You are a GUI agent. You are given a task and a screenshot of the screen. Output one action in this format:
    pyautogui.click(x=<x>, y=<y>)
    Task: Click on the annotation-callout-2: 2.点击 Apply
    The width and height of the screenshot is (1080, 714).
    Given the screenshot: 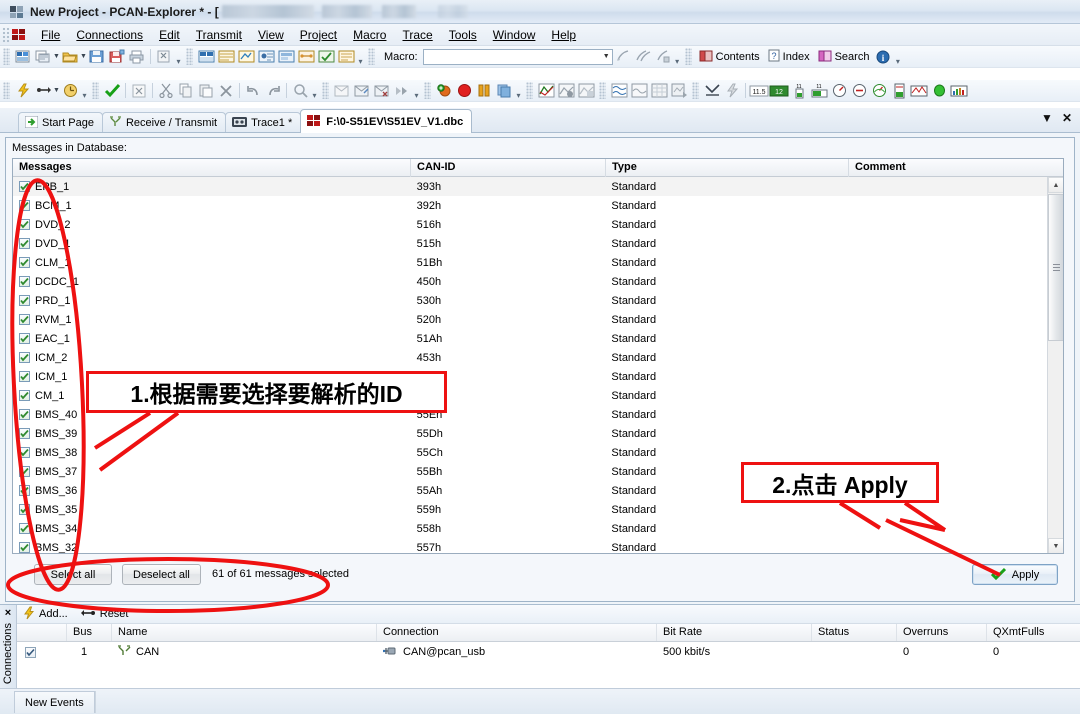 What is the action you would take?
    pyautogui.click(x=840, y=482)
    